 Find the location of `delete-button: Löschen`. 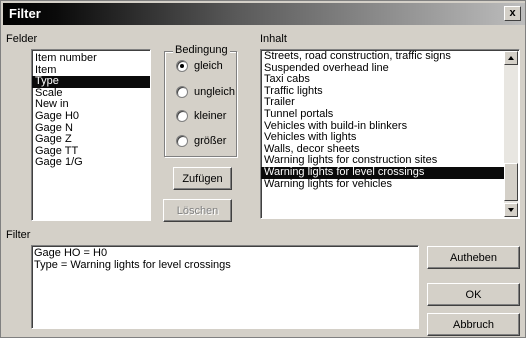

delete-button: Löschen is located at coordinates (197, 210).